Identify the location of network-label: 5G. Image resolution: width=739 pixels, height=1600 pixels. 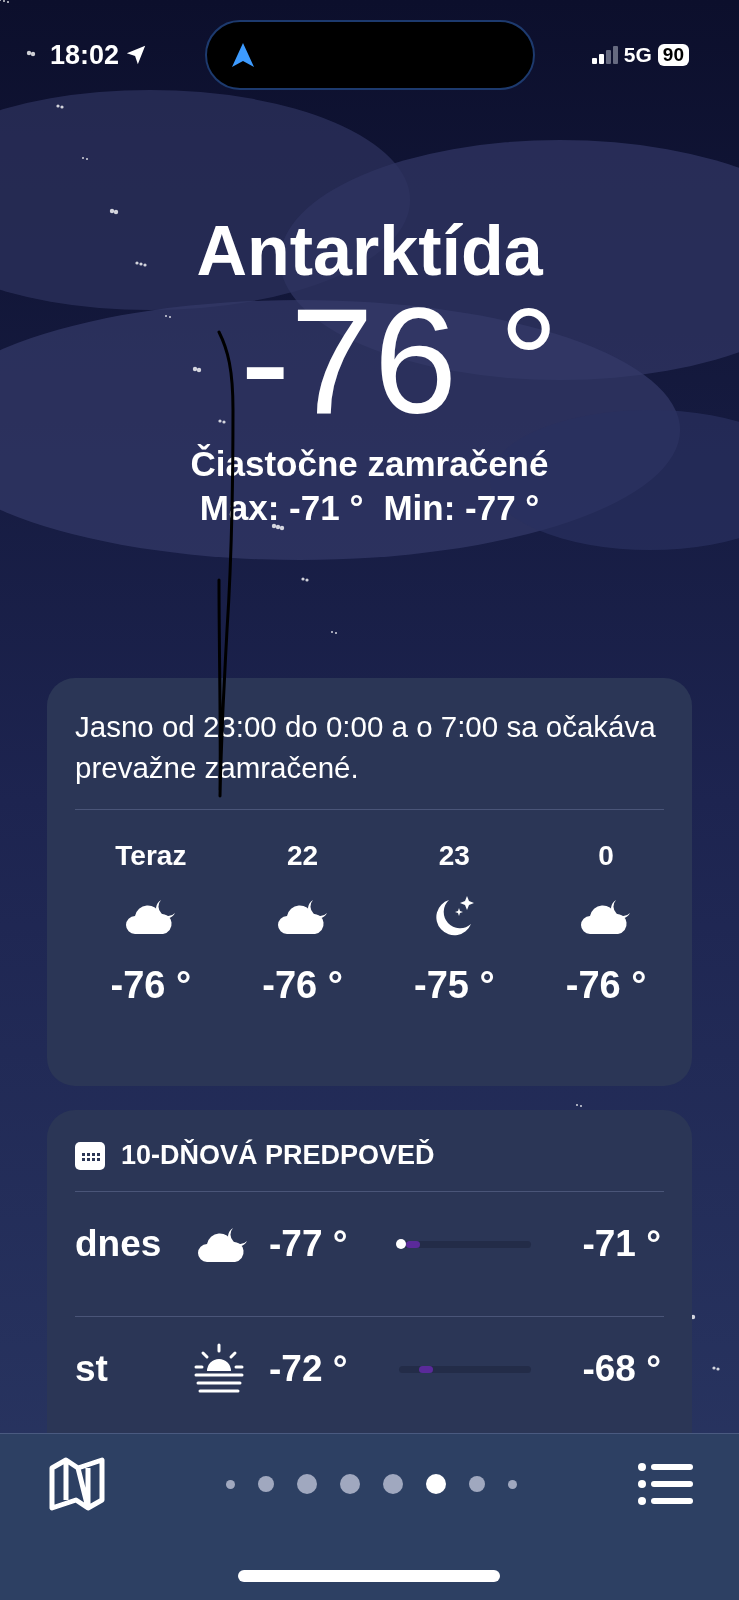
(637, 55).